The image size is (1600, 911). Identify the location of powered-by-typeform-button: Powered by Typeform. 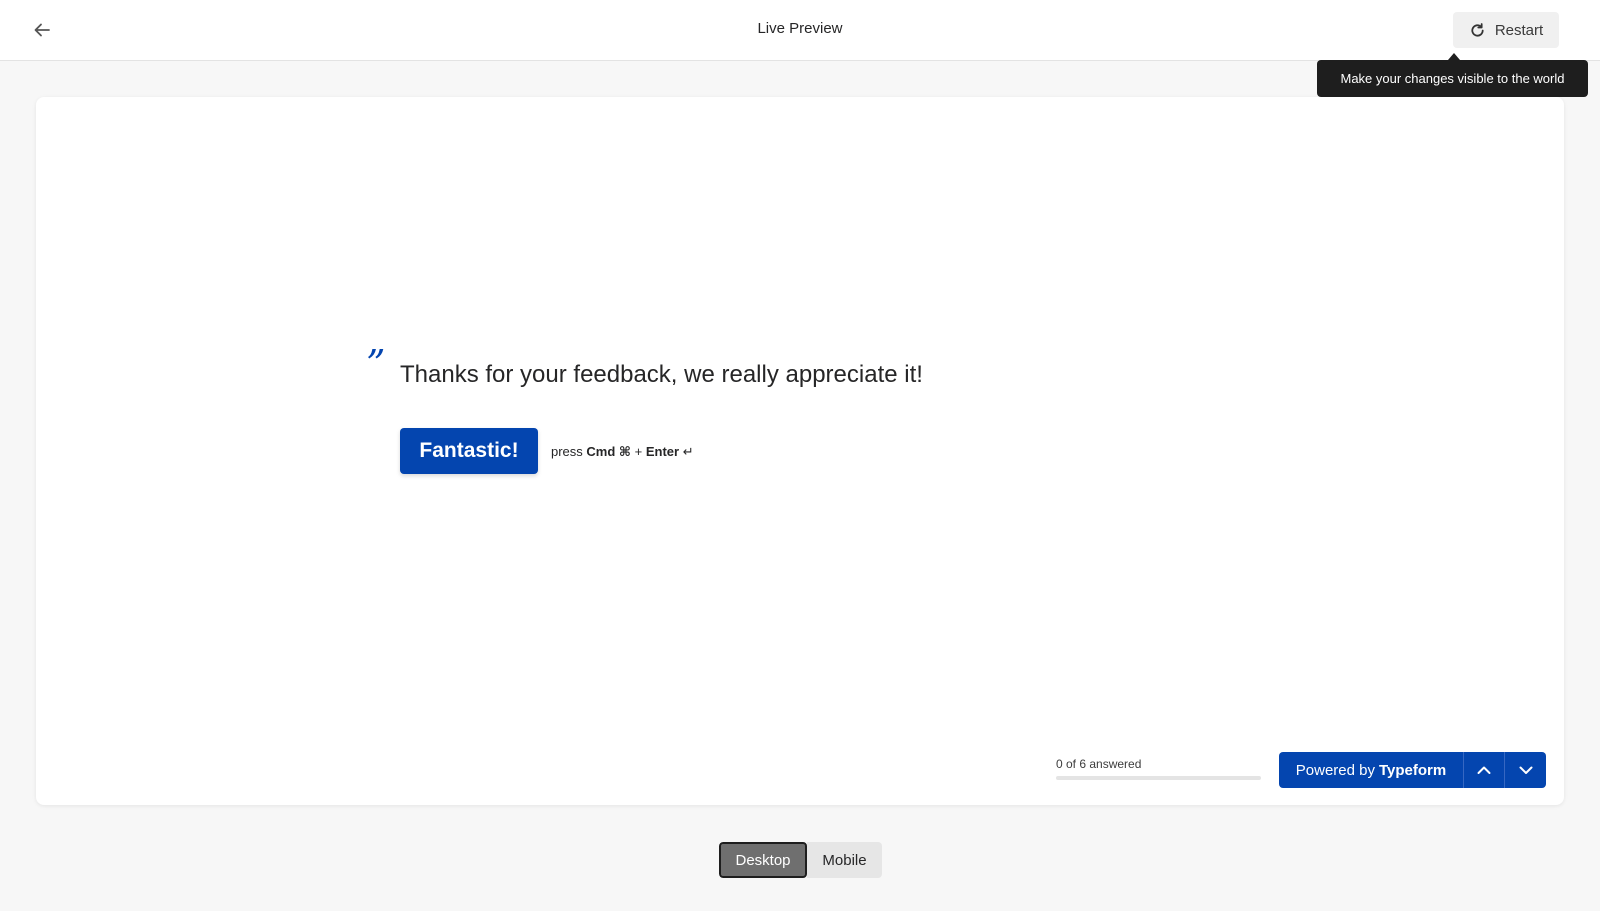
(1371, 770).